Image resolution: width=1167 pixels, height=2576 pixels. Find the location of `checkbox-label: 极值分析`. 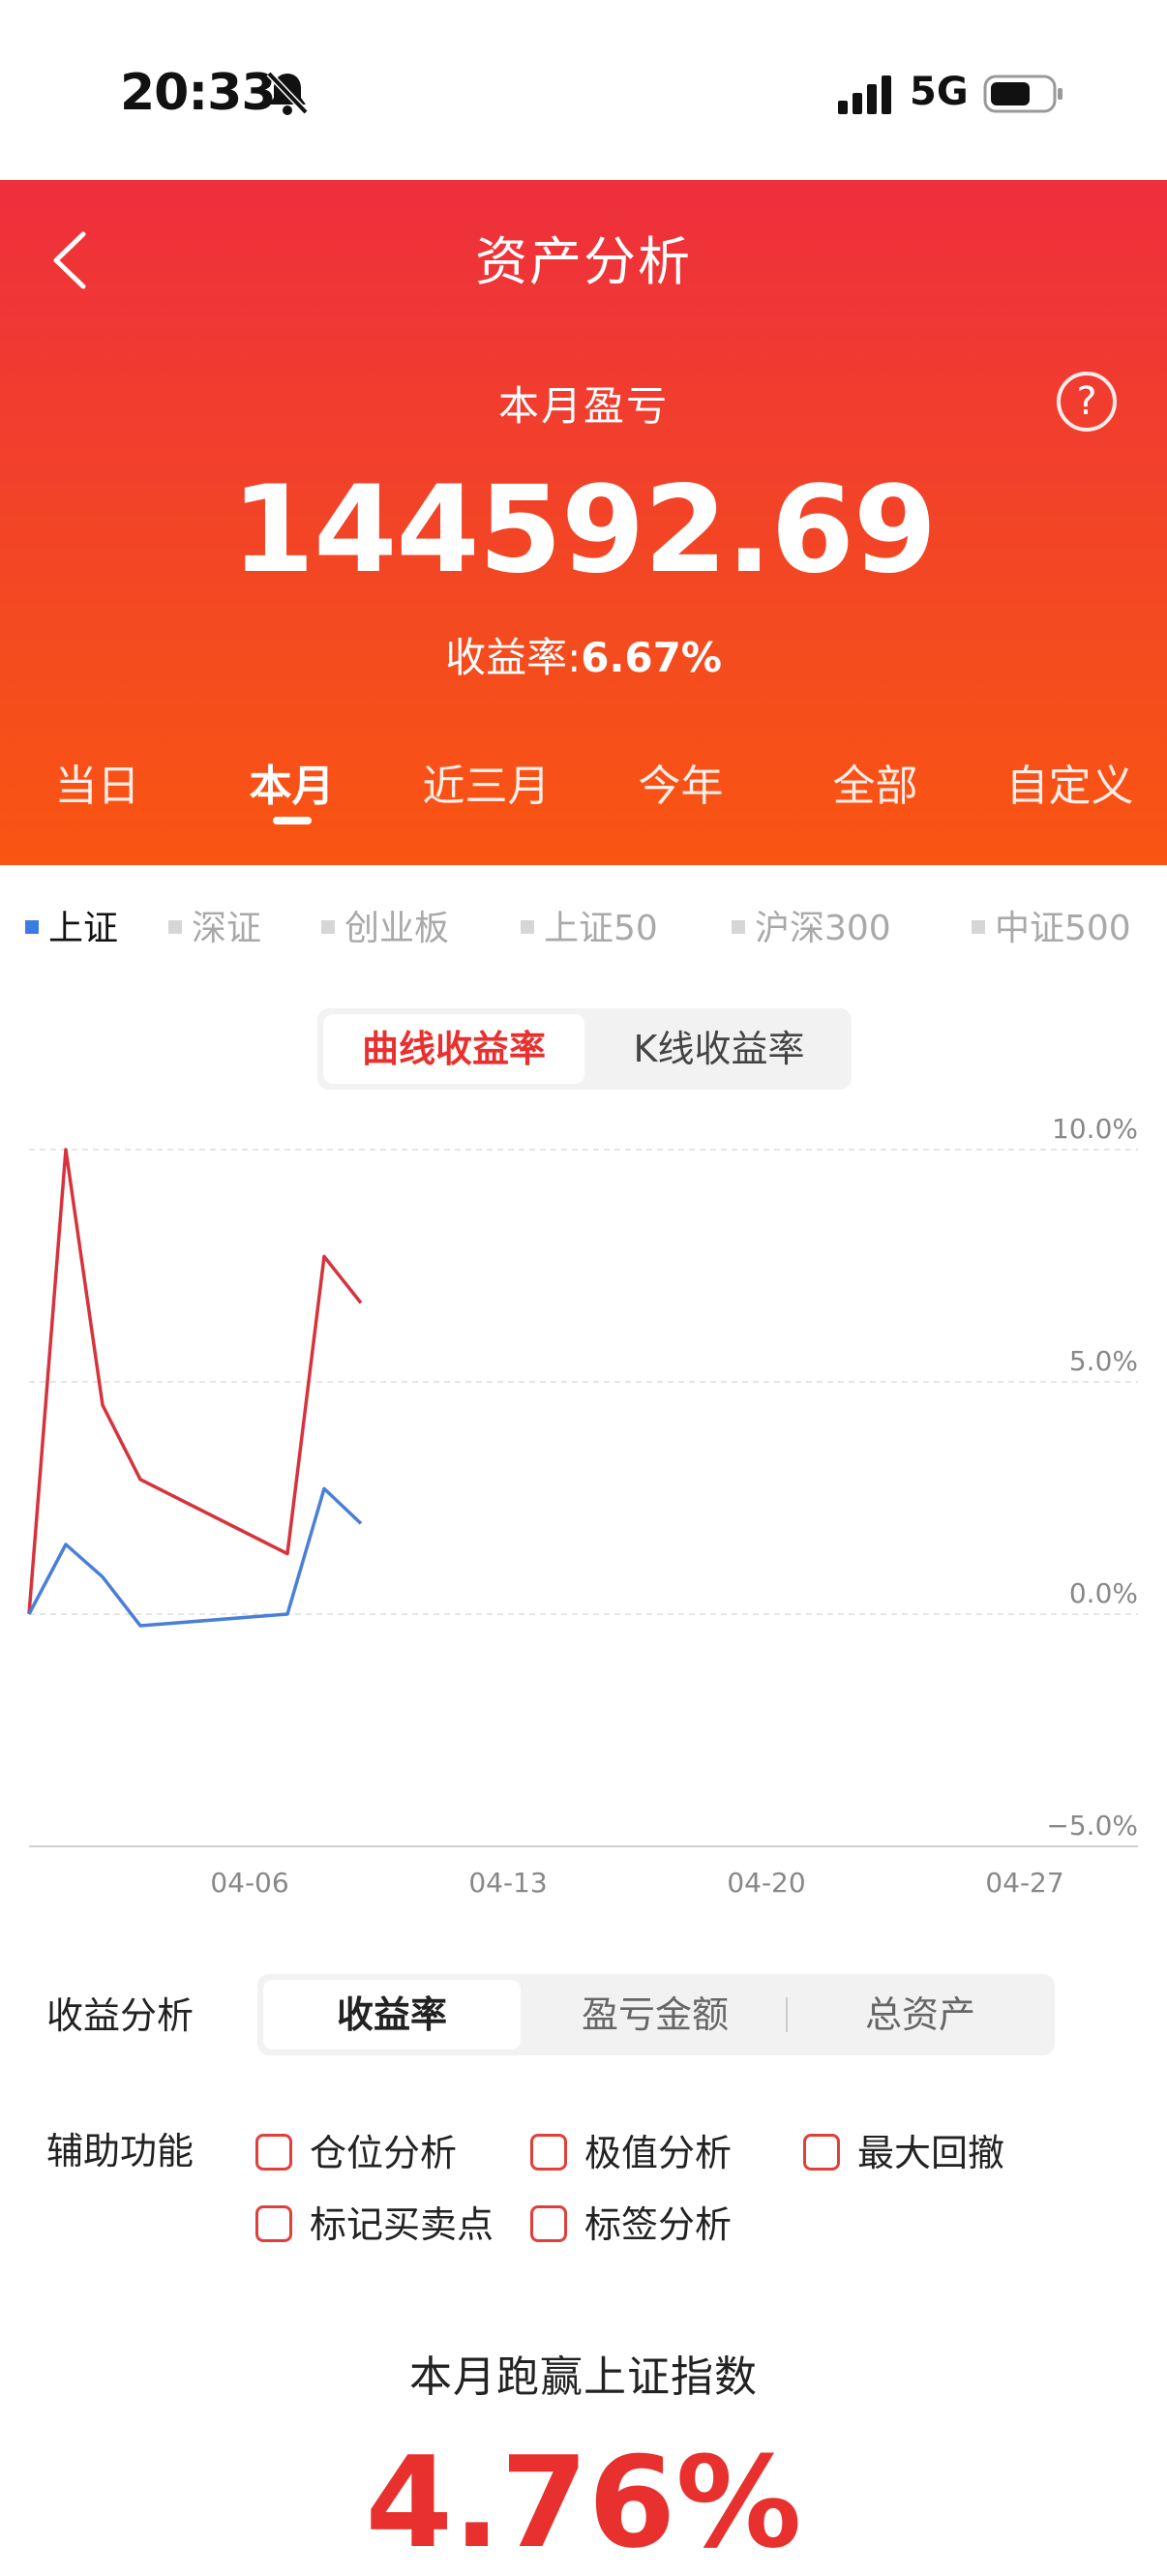

checkbox-label: 极值分析 is located at coordinates (658, 2153).